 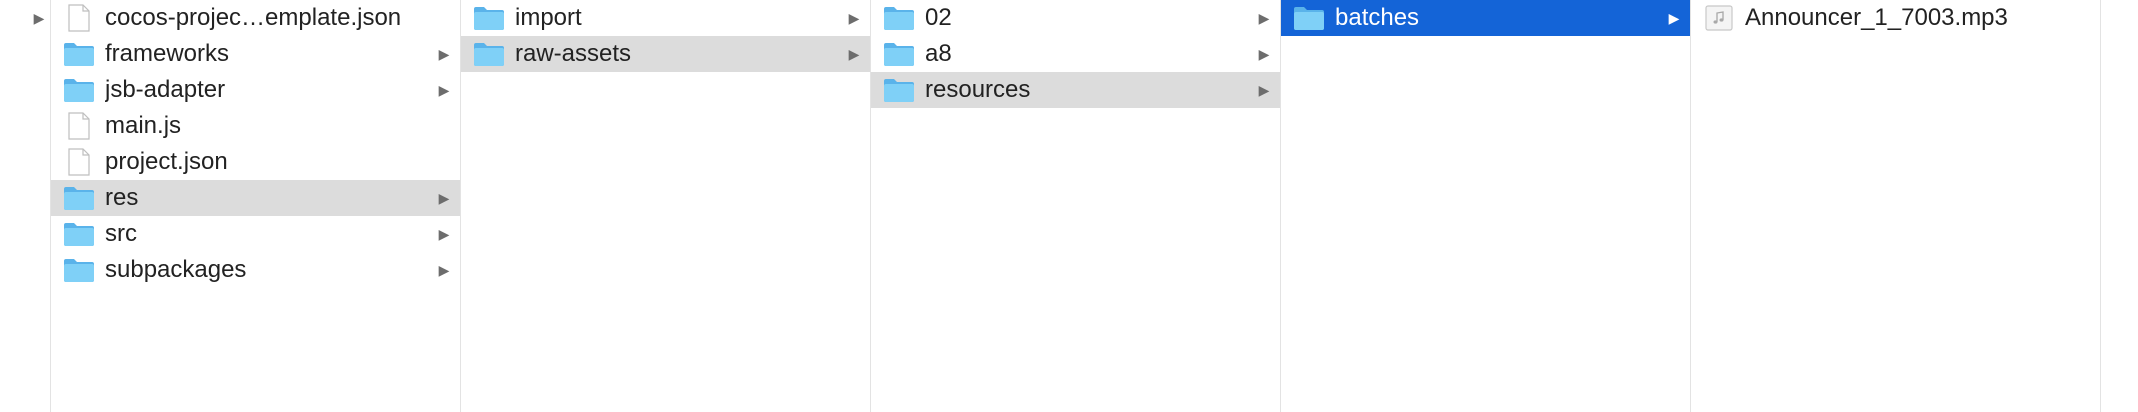 I want to click on list-item: Announcer_1_7003.mp3, so click(x=1895, y=18).